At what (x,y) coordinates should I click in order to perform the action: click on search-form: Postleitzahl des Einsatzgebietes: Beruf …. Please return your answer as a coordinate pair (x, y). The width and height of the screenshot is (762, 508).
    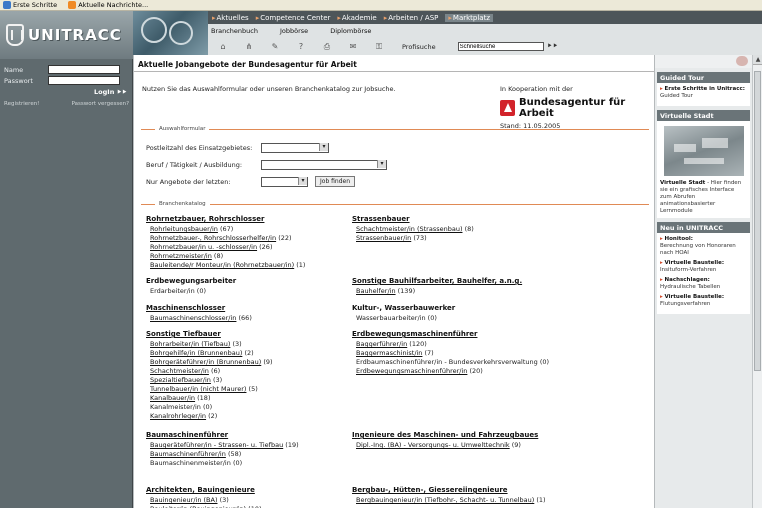
    Looking at the image, I should click on (266, 164).